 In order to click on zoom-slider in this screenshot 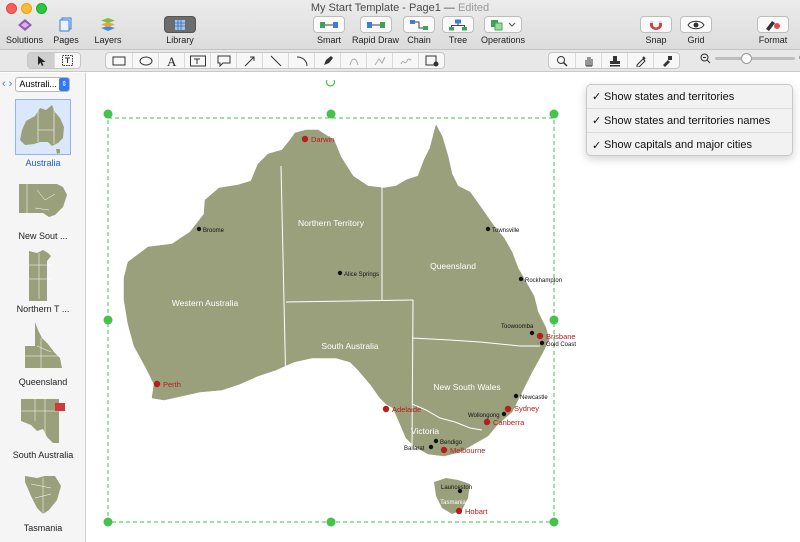, I will do `click(755, 58)`.